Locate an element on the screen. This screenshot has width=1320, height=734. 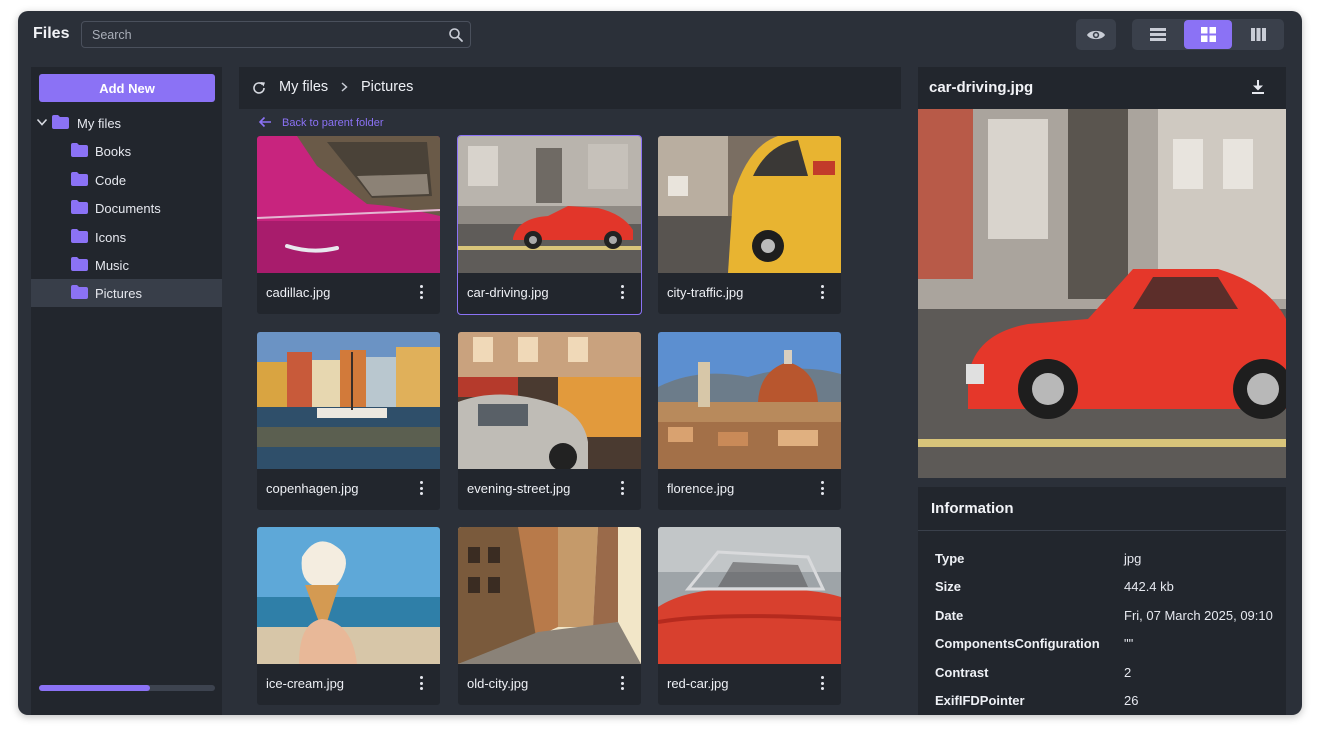
columns-view-icon is located at coordinates (1258, 34).